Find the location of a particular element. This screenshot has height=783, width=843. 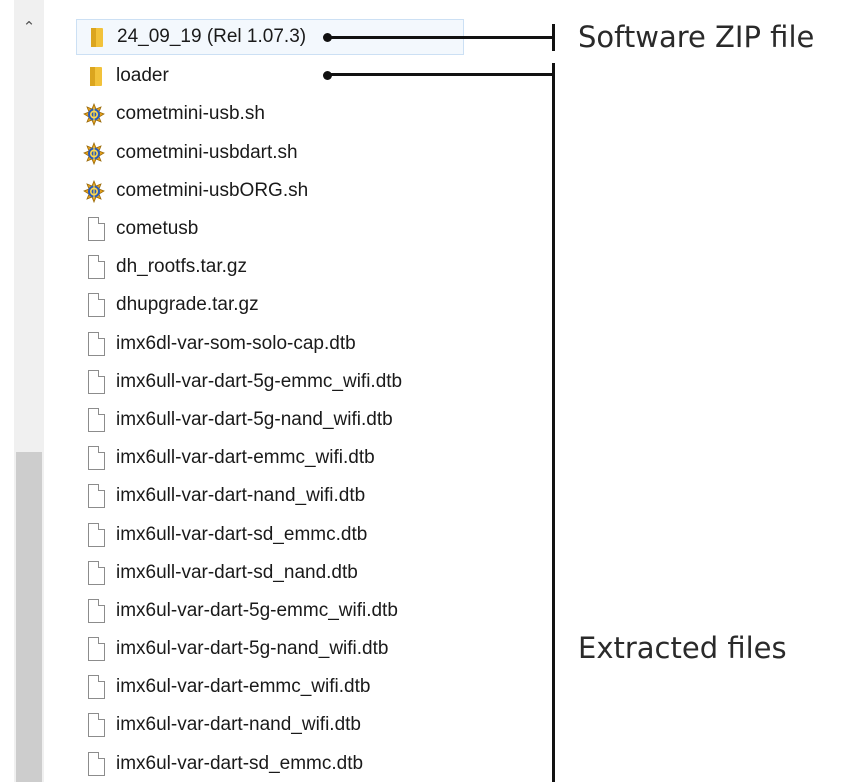

file-row: dhupgrade.tar.gz is located at coordinates (311, 305).